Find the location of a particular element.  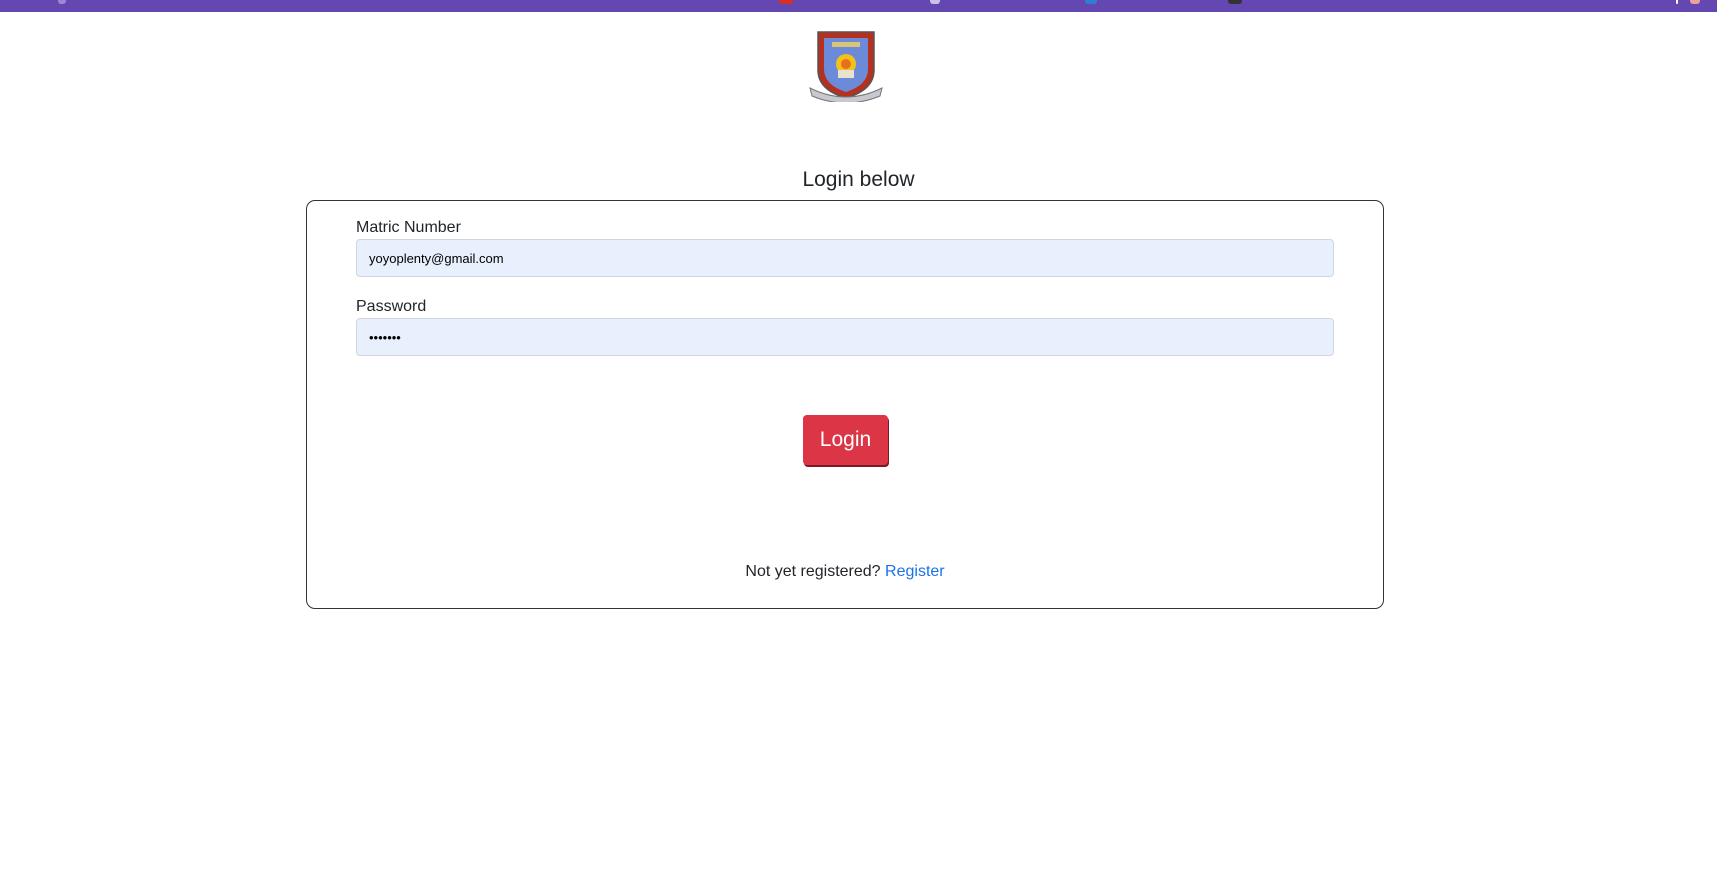

page-title: Login below is located at coordinates (858, 179).